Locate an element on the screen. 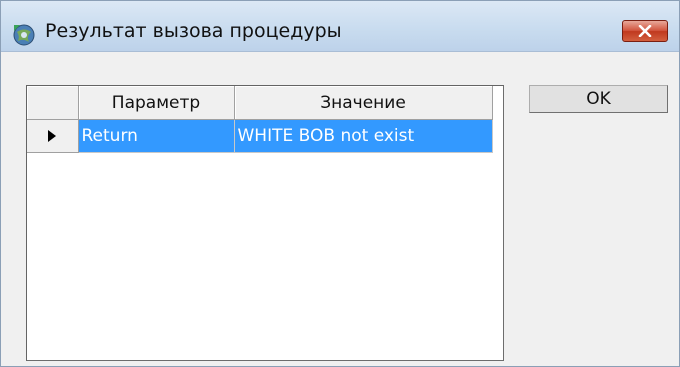 Image resolution: width=680 pixels, height=367 pixels. triangle-right-icon is located at coordinates (52, 136).